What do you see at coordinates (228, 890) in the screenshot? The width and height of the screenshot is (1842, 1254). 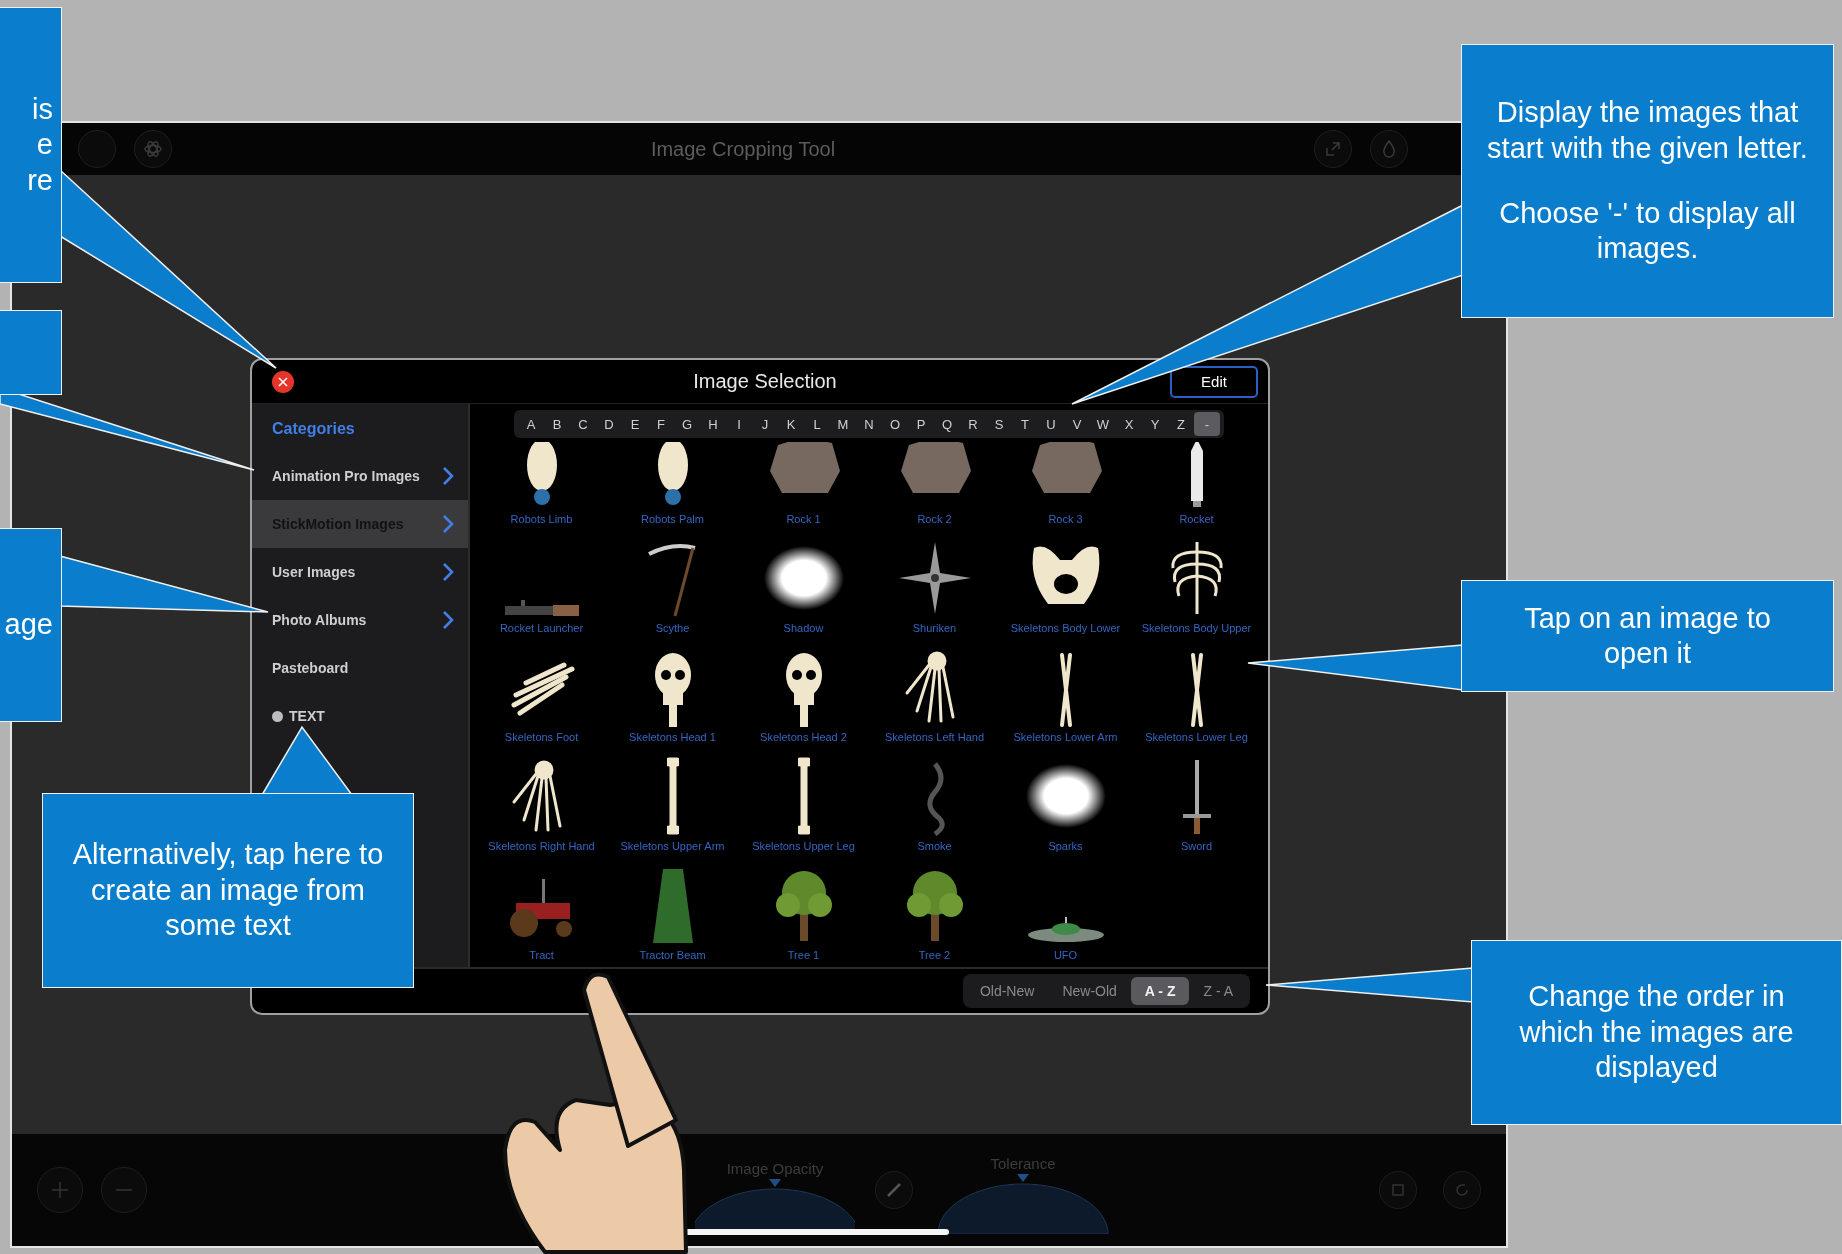 I see `callout-text: Alternatively, tap here to create an image from some text` at bounding box center [228, 890].